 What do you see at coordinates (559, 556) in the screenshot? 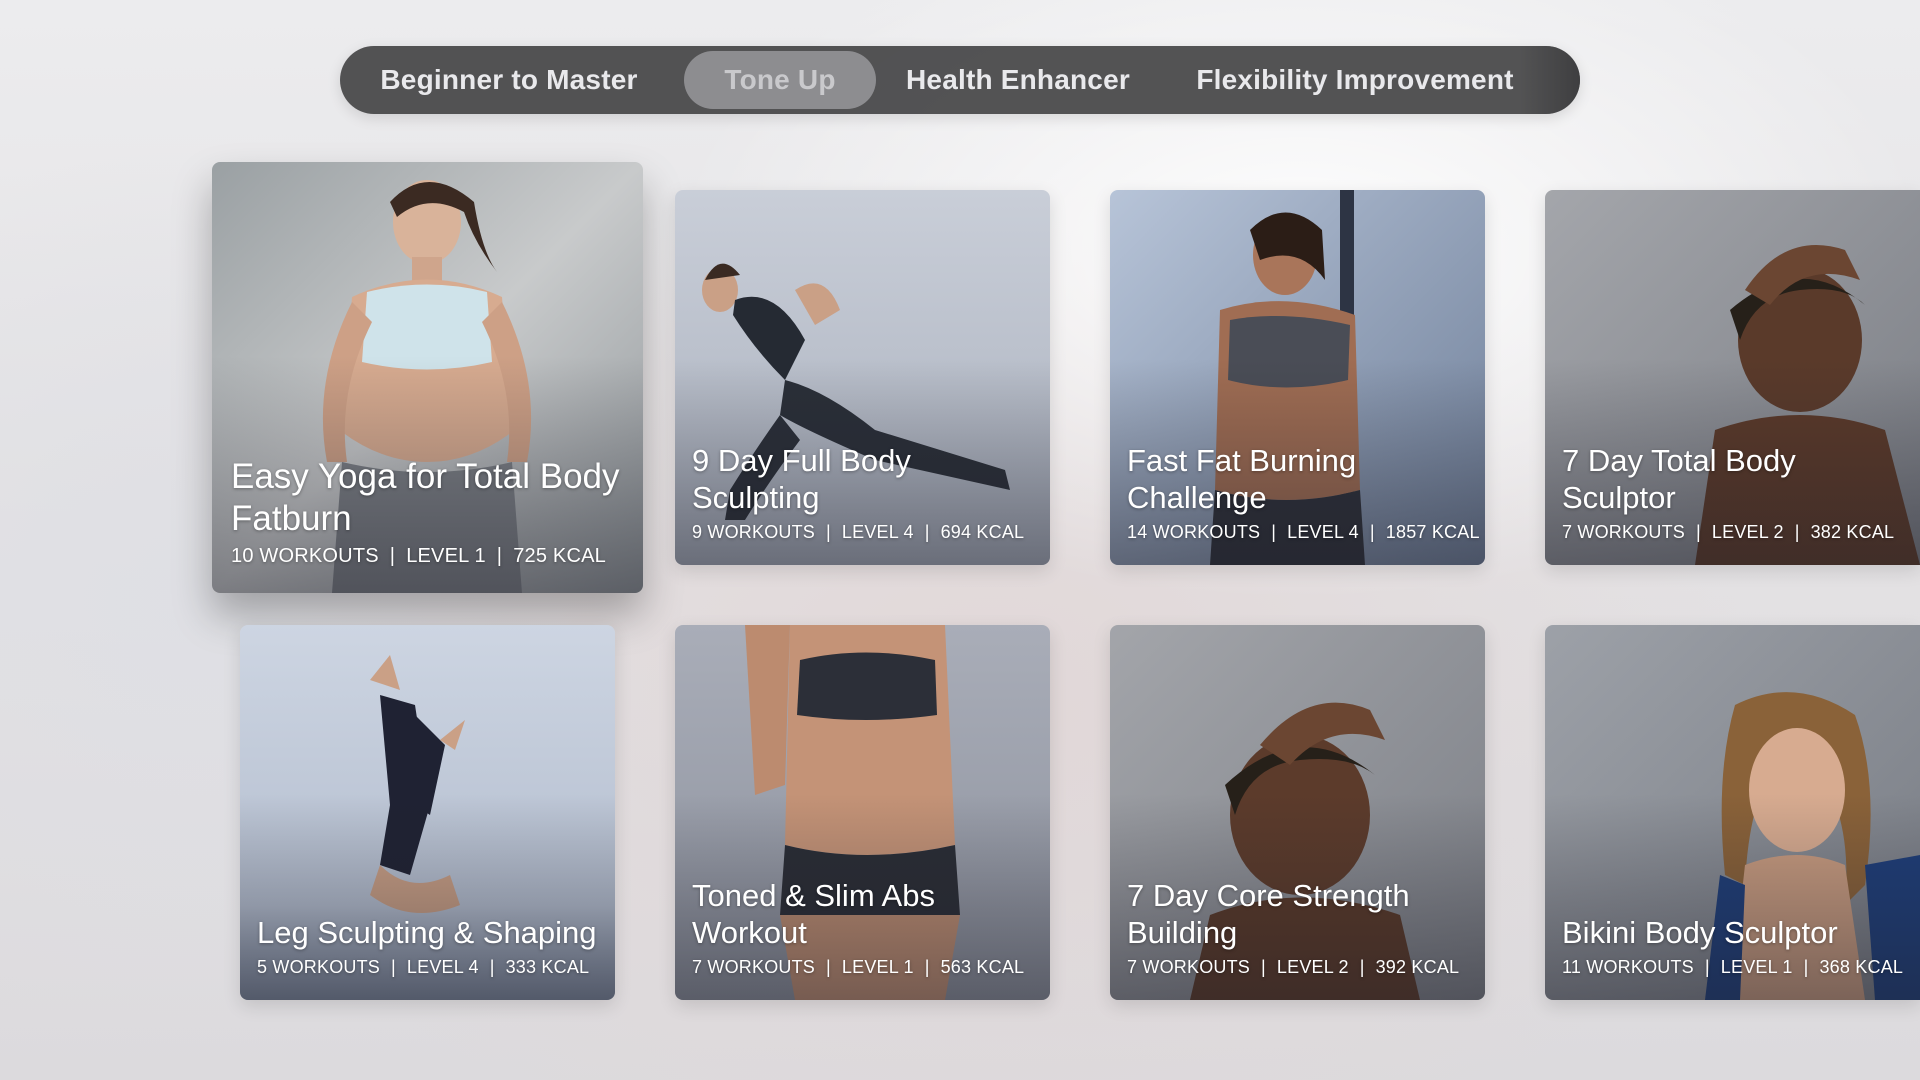
I see `calories: 725 KCAL` at bounding box center [559, 556].